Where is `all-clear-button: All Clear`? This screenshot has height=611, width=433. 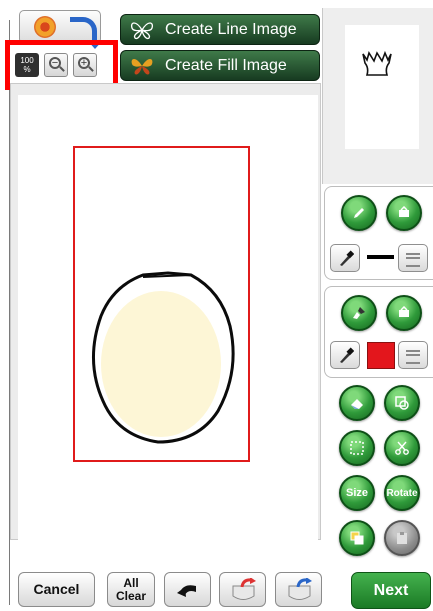 all-clear-button: All Clear is located at coordinates (131, 589).